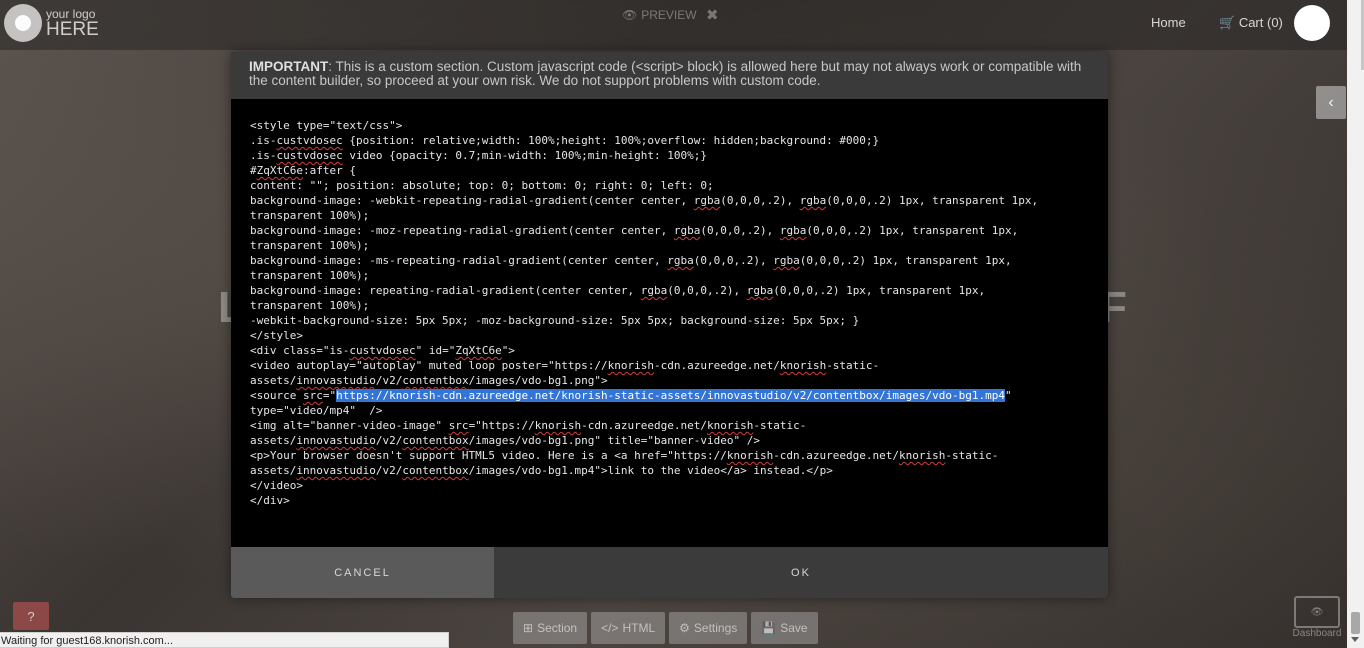 The image size is (1364, 648). I want to click on modal-actions: CANCEL OK, so click(669, 572).